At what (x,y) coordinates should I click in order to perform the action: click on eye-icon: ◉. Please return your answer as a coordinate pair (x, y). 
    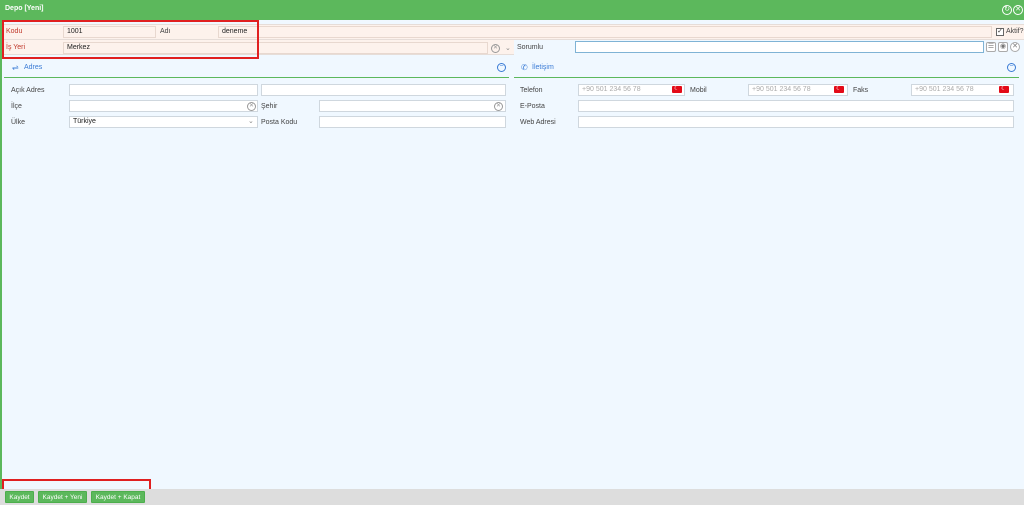
    Looking at the image, I should click on (1003, 47).